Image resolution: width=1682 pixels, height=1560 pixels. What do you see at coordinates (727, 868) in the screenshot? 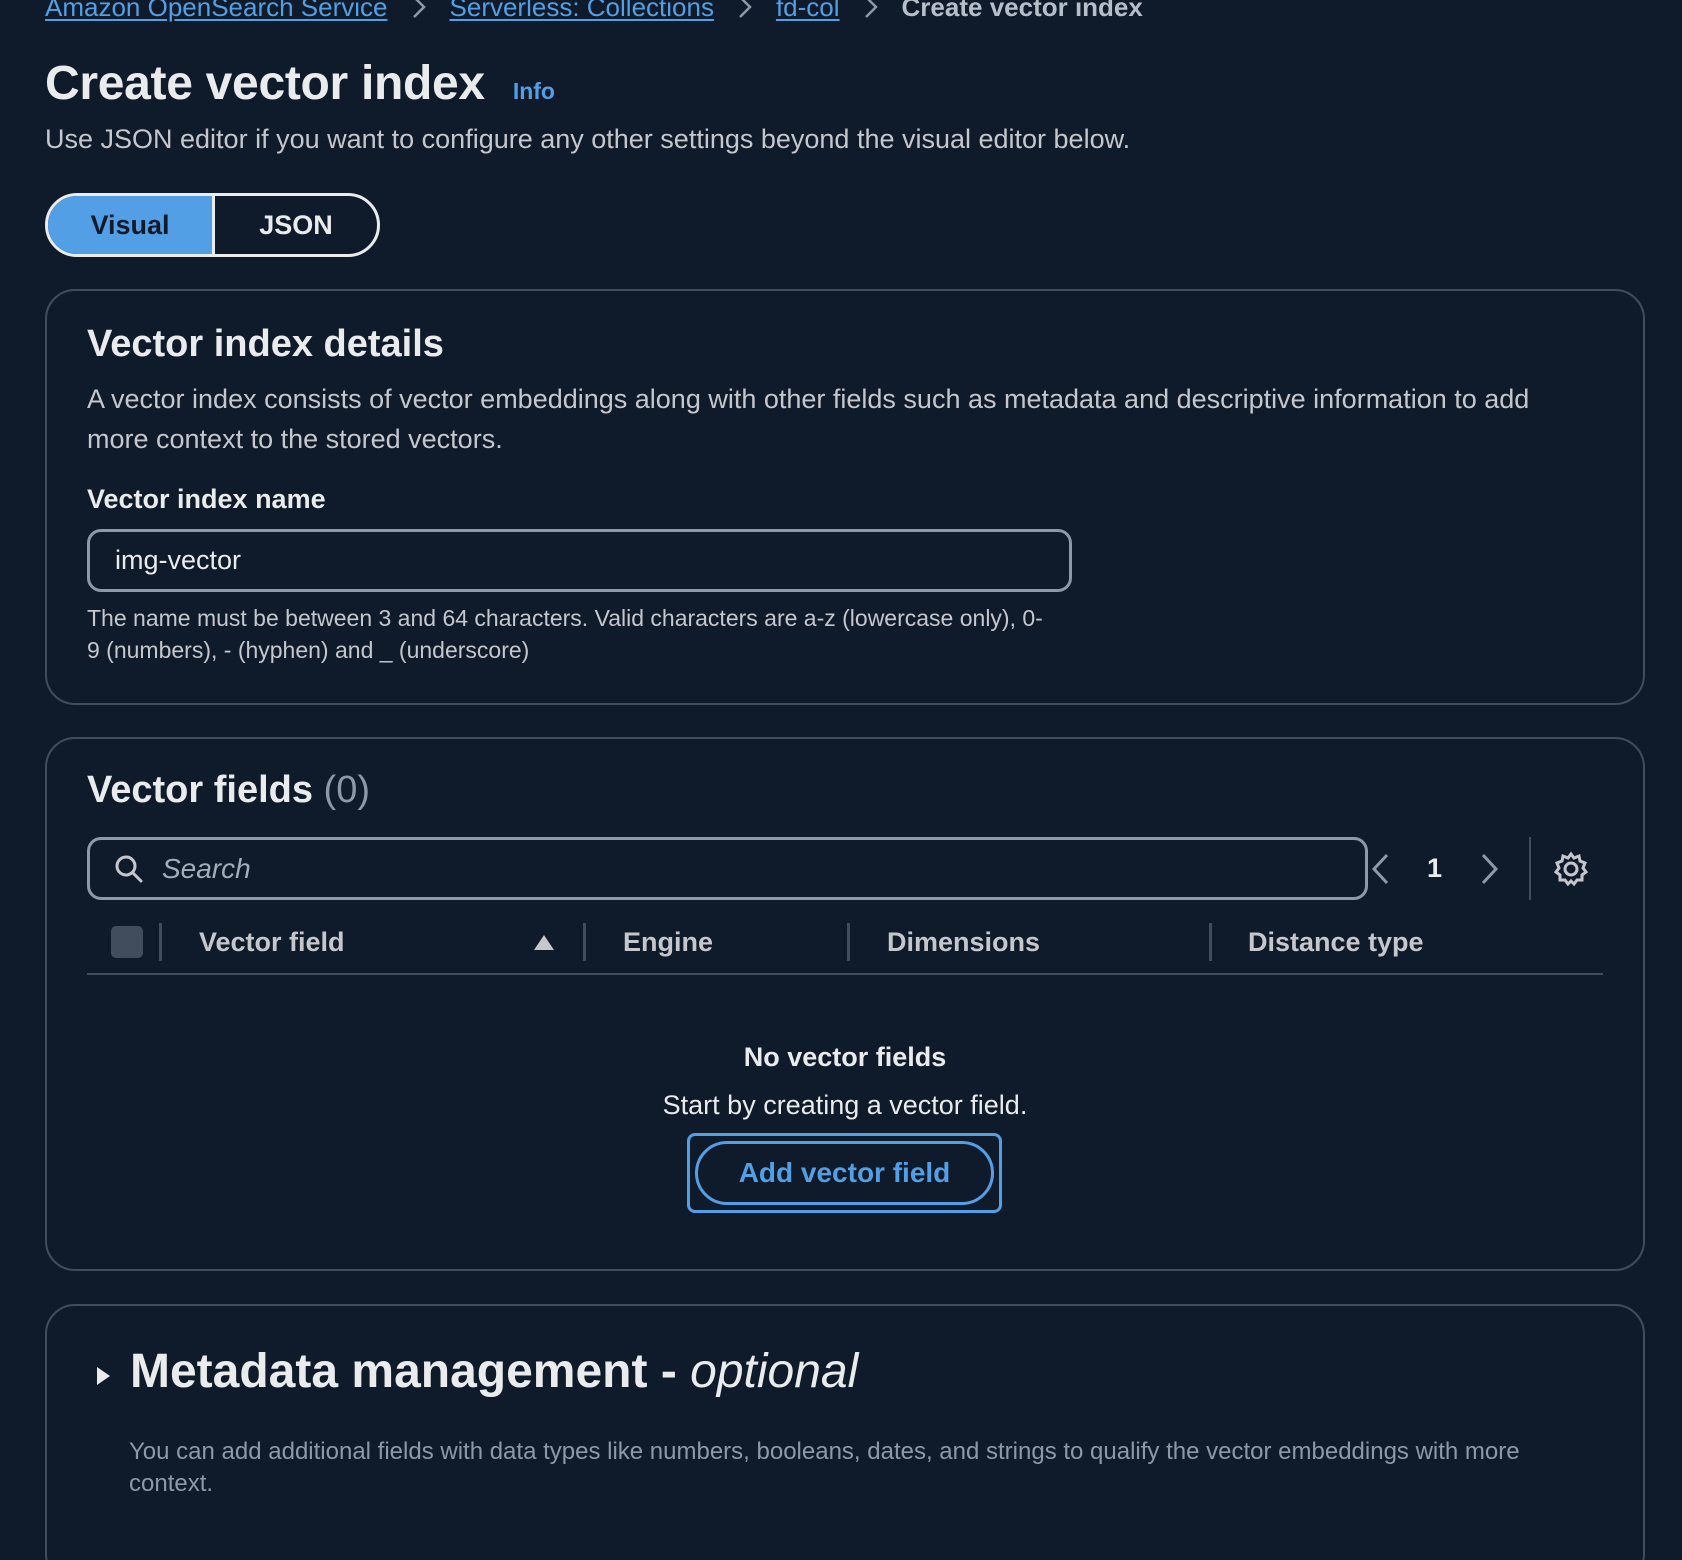
I see `search-input: Search` at bounding box center [727, 868].